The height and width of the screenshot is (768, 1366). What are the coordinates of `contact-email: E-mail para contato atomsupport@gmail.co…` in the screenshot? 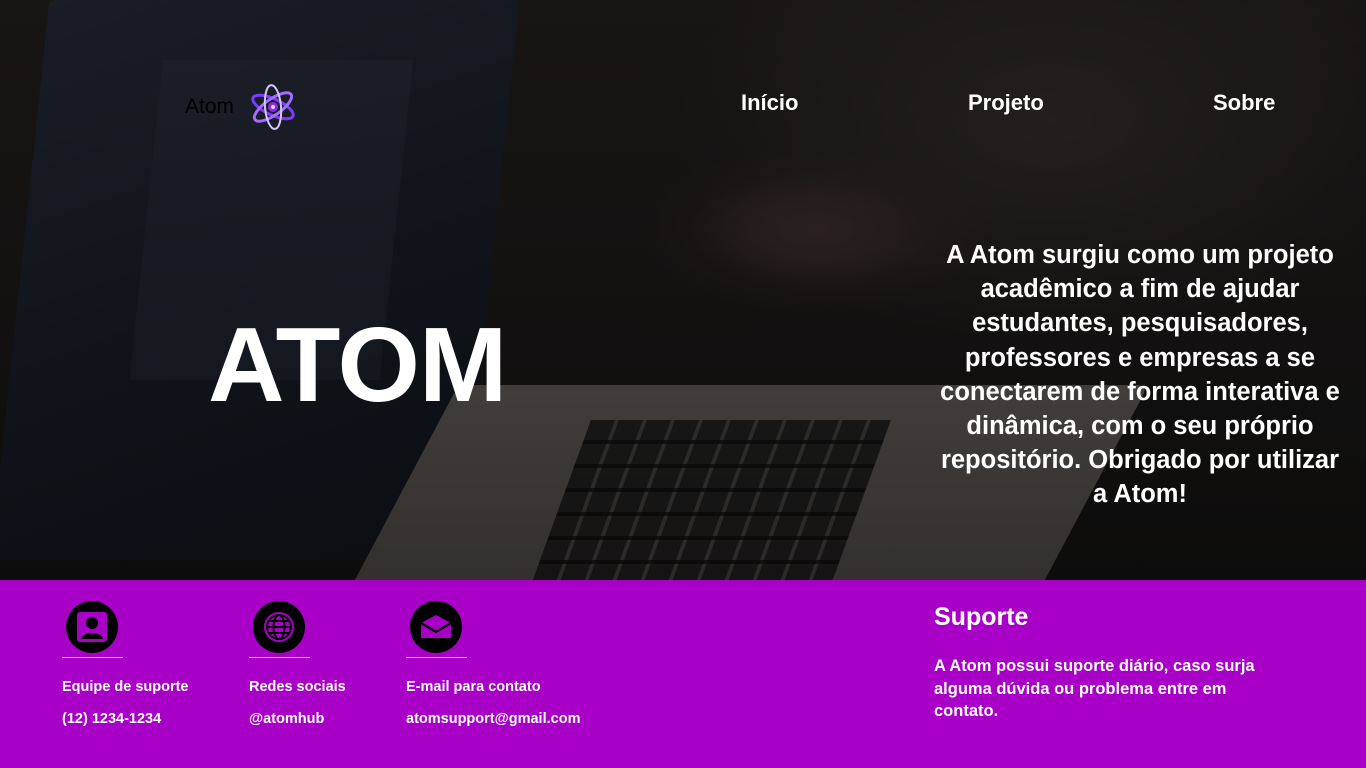 It's located at (493, 664).